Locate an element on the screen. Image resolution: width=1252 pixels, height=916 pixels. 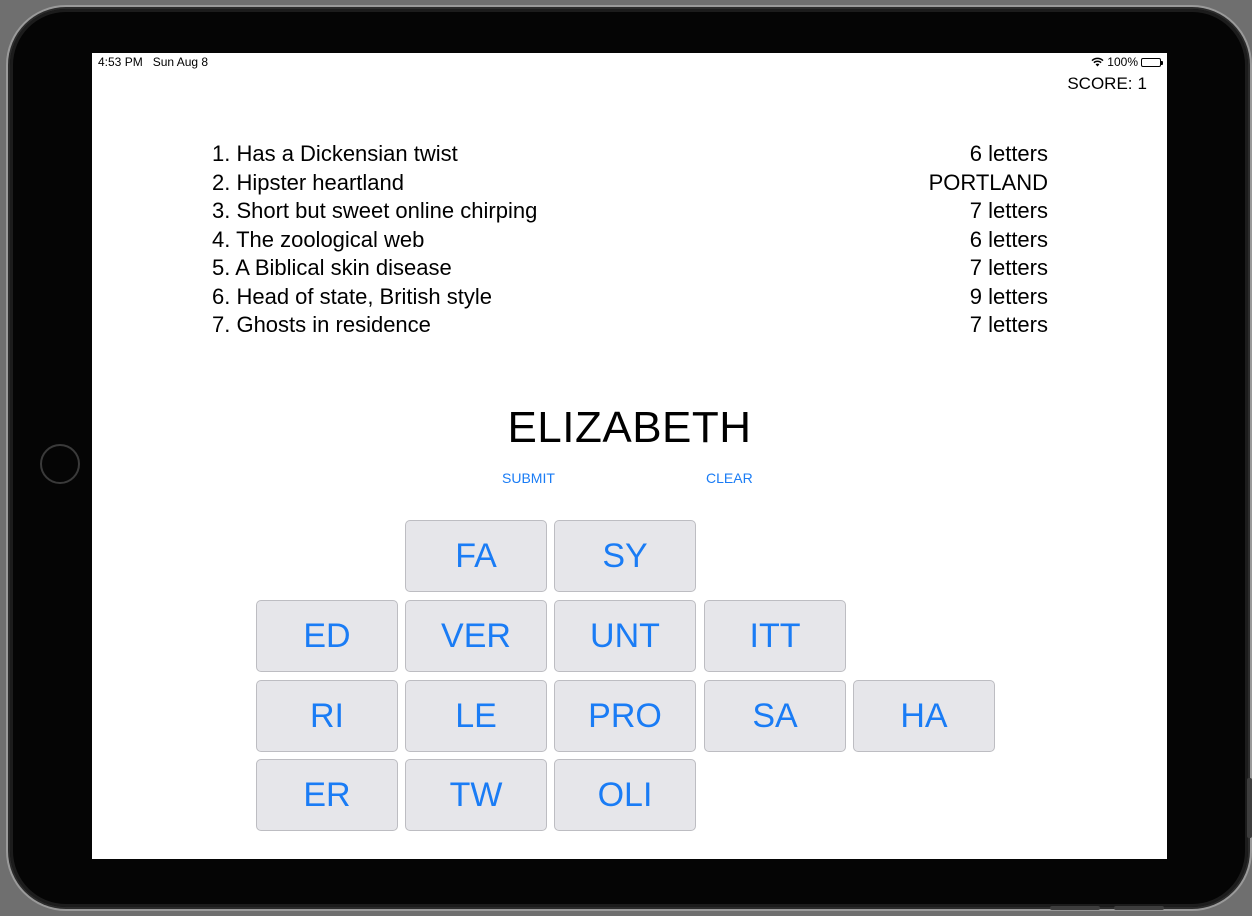
current-answer: ELIZABETH is located at coordinates (629, 427).